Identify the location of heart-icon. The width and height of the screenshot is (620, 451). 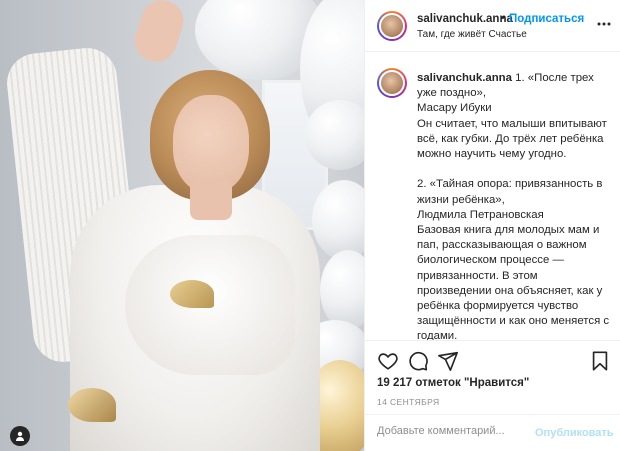
(388, 361).